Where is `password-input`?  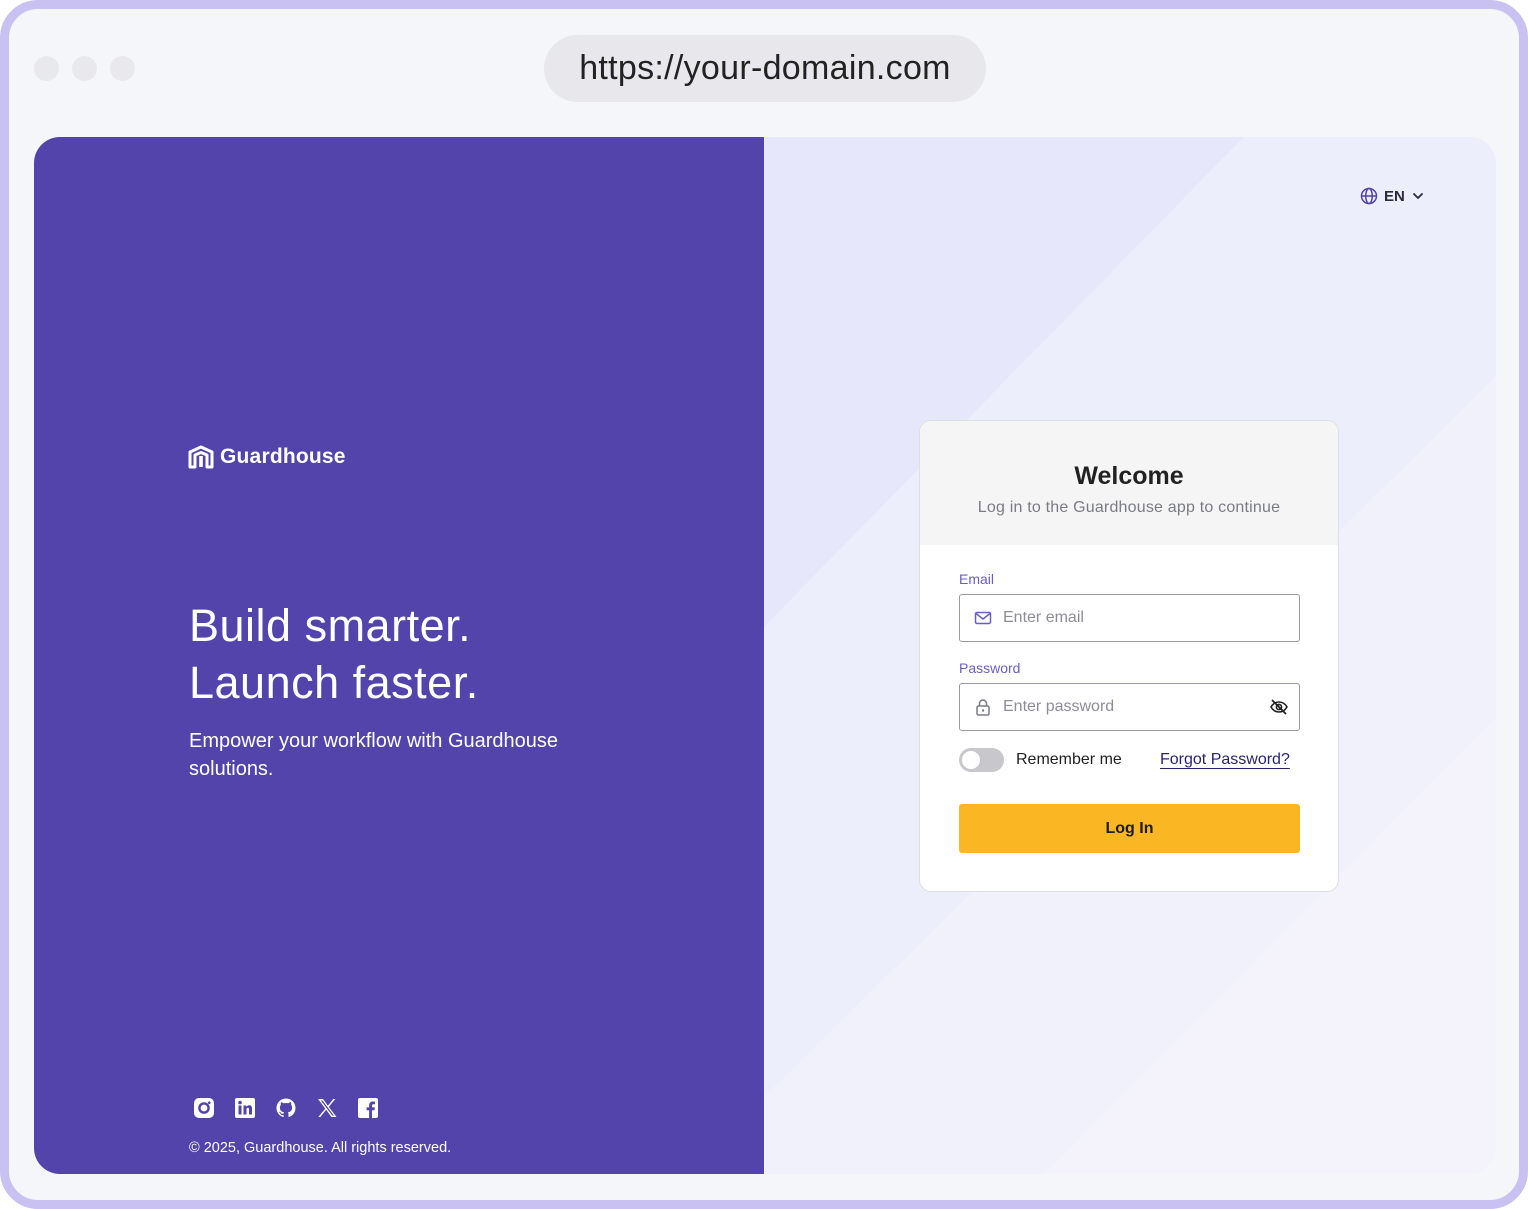 password-input is located at coordinates (1135, 707).